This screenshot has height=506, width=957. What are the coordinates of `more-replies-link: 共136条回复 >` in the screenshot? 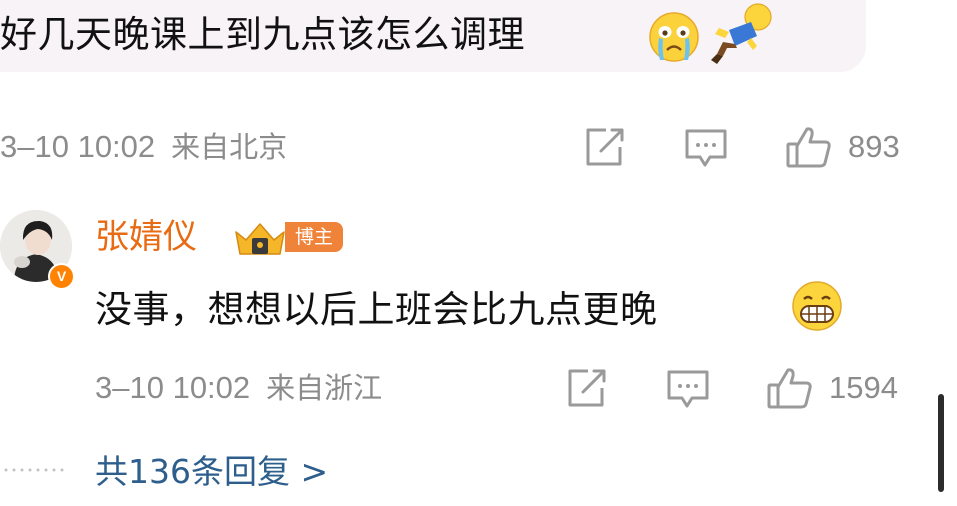 It's located at (211, 472).